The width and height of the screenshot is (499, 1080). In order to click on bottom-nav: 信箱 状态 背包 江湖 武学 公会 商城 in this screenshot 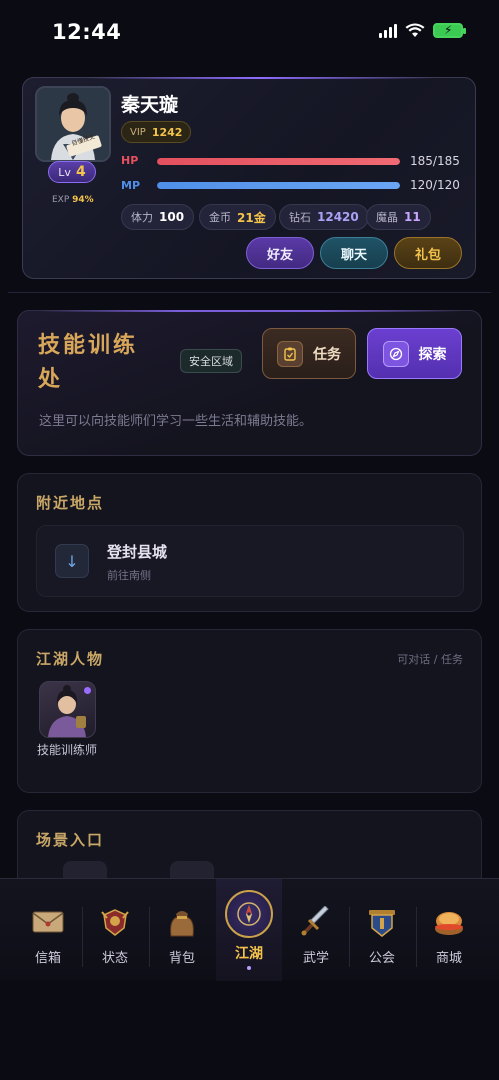, I will do `click(249, 929)`.